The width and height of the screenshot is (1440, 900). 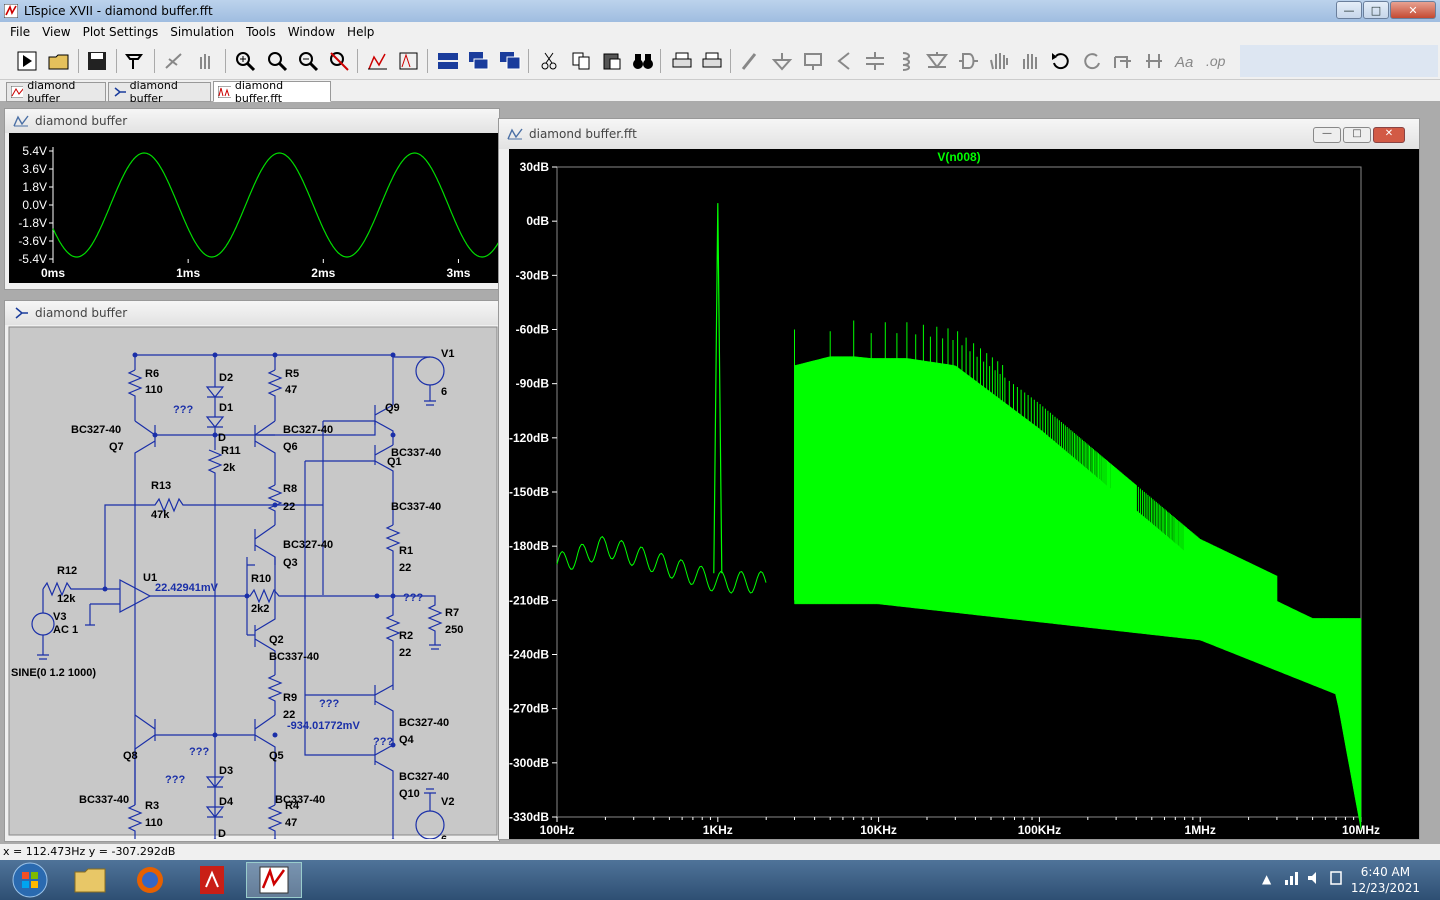 I want to click on fft-minimize-button: —, so click(x=1327, y=135).